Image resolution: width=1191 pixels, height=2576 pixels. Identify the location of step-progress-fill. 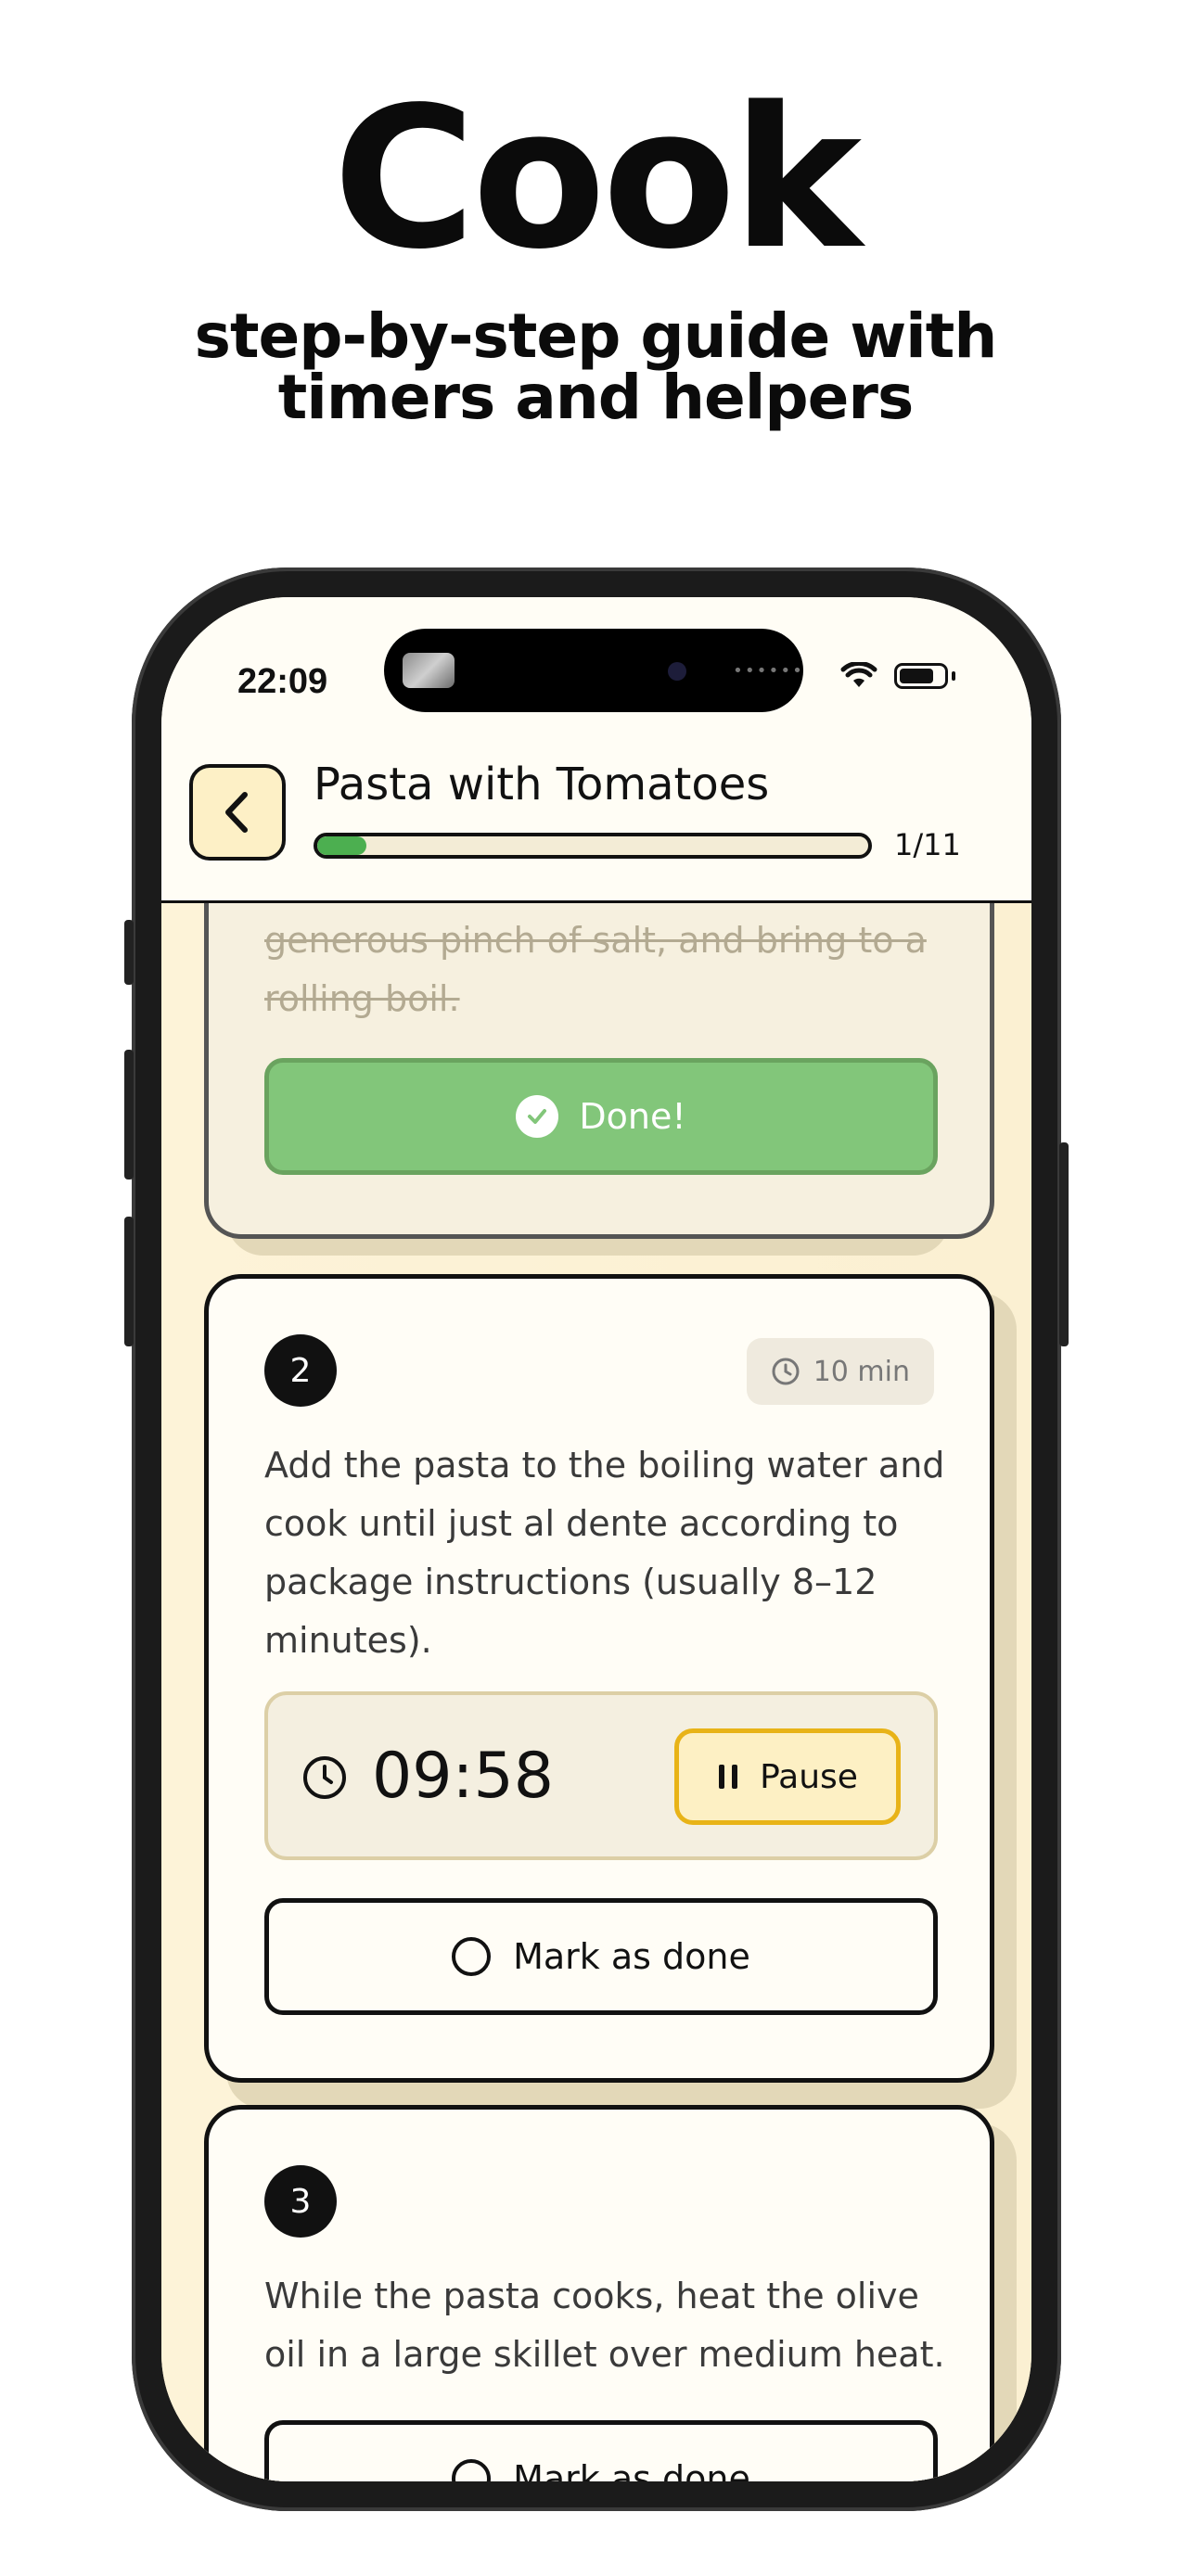
(342, 846).